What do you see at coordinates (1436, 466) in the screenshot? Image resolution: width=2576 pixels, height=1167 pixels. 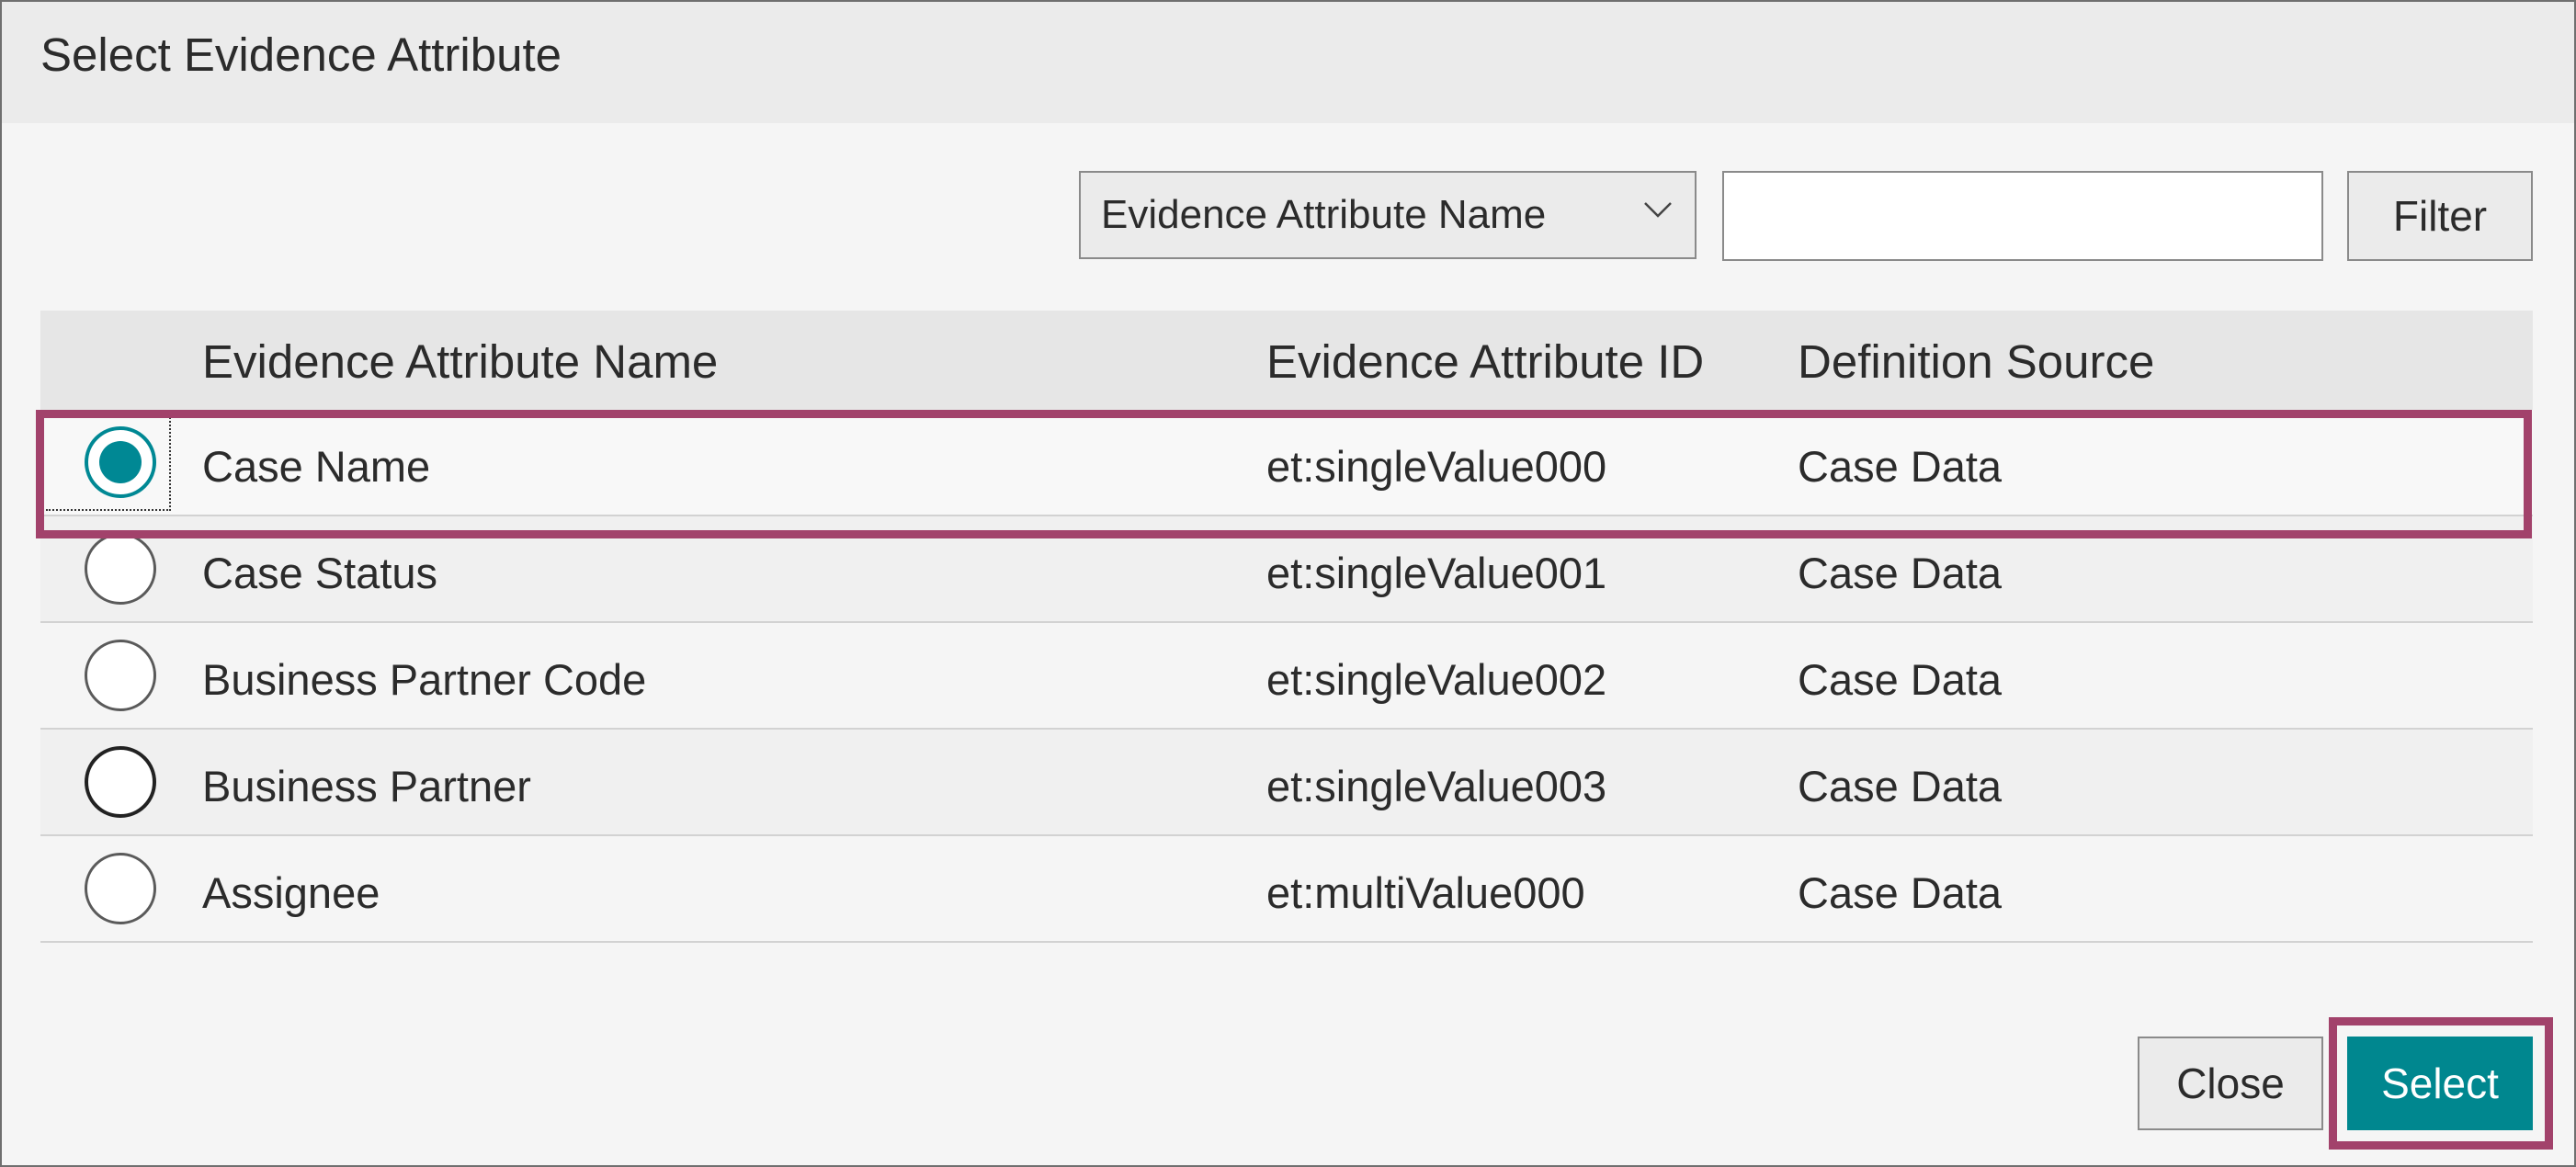 I see `attribute-id-cell: et:singleValue000` at bounding box center [1436, 466].